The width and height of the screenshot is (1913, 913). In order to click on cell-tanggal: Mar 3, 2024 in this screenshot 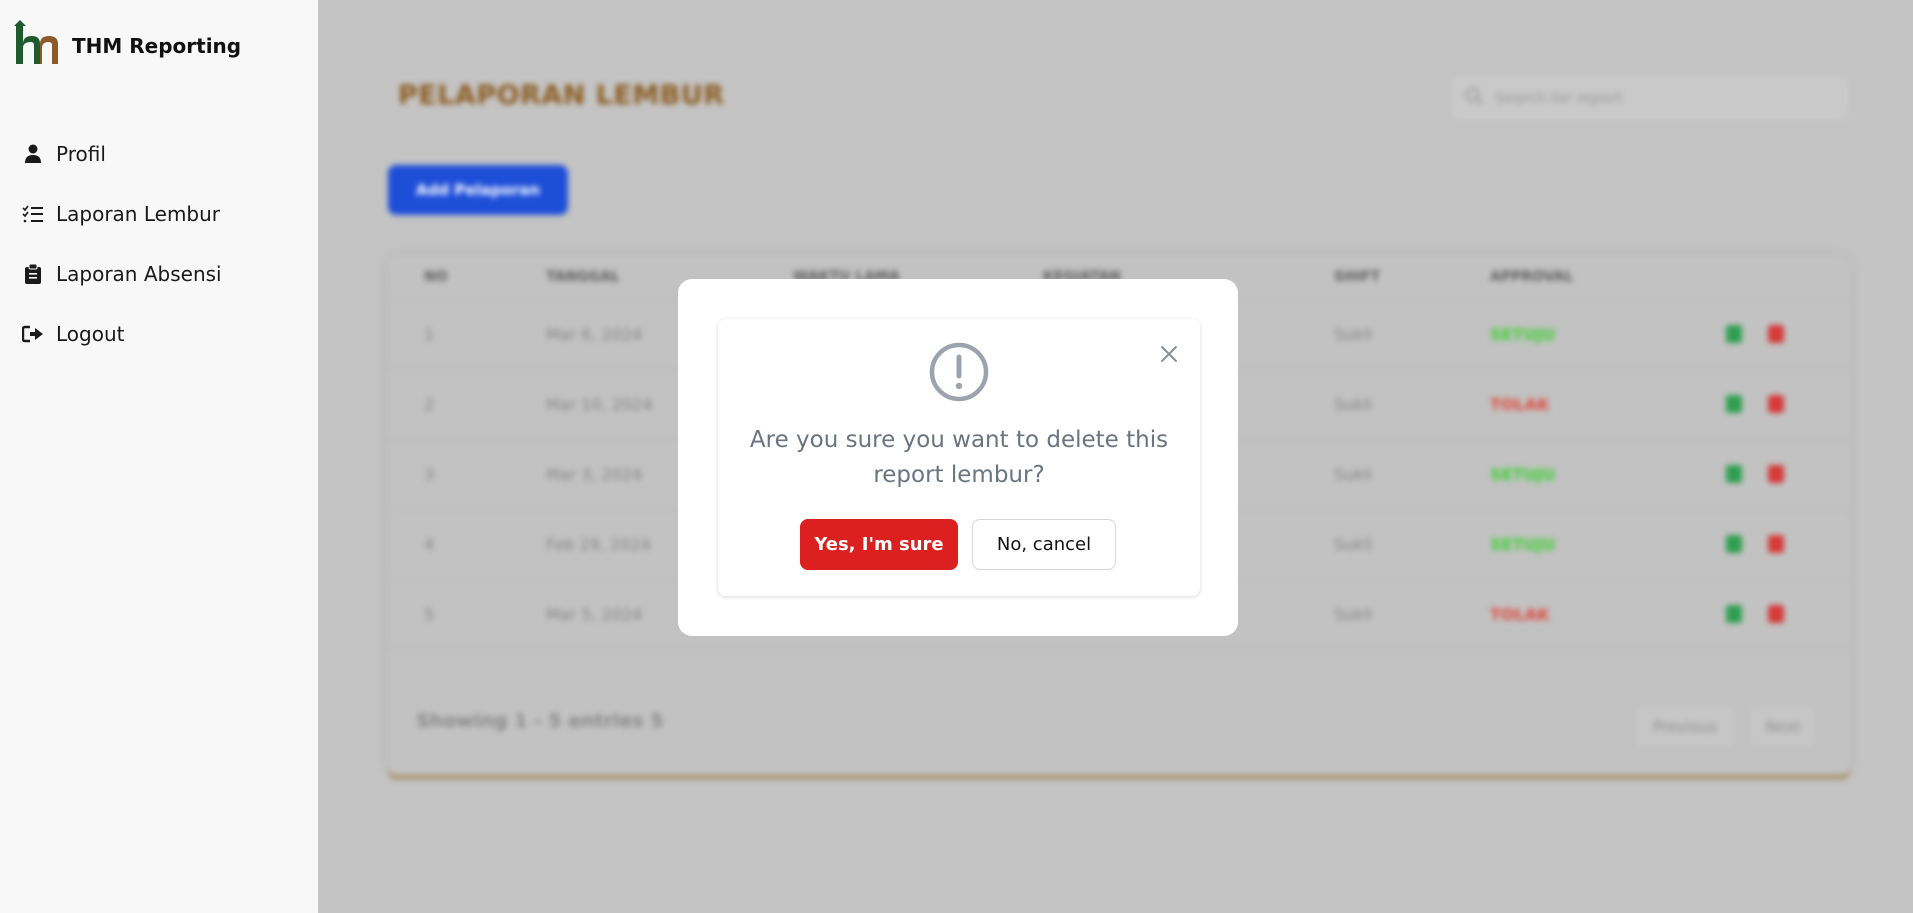, I will do `click(594, 474)`.